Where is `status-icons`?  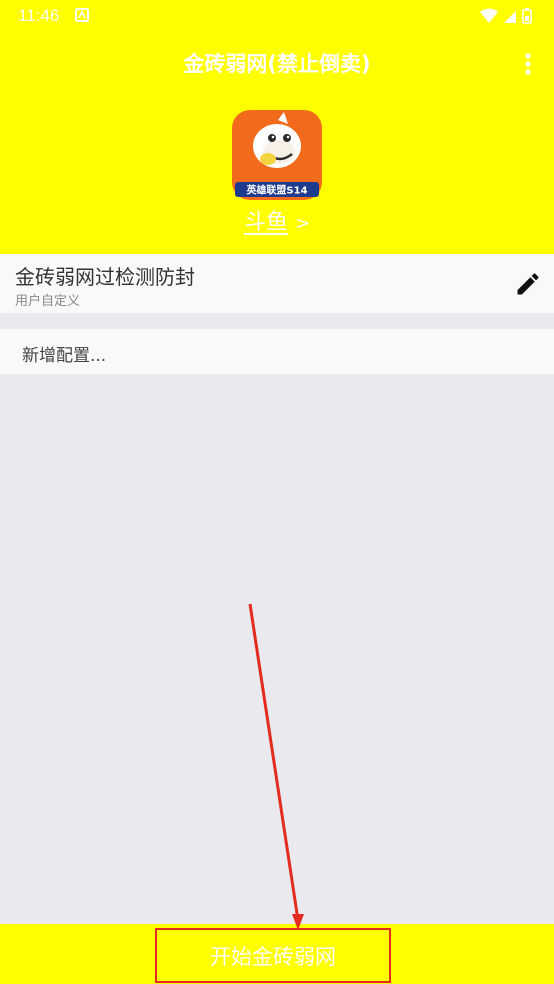
status-icons is located at coordinates (506, 16).